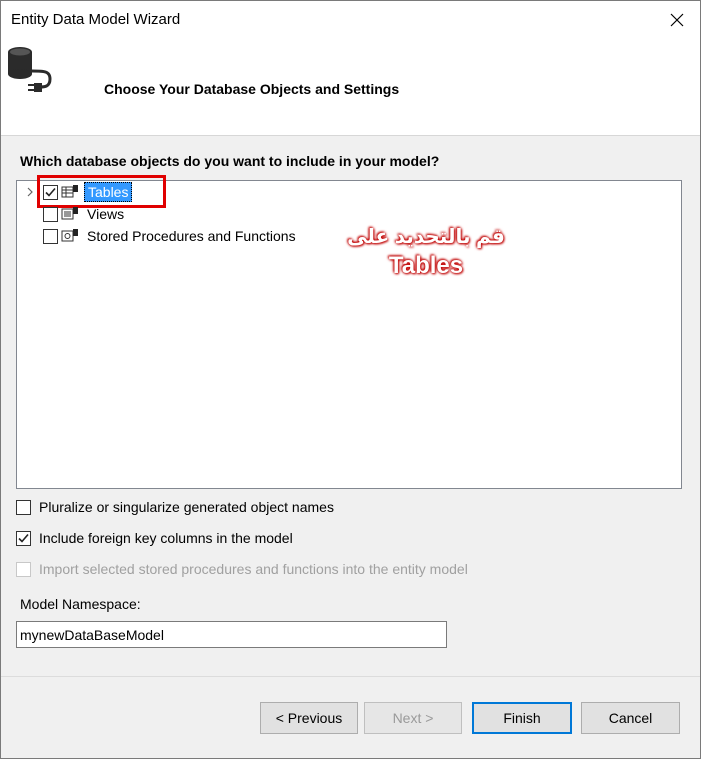 The width and height of the screenshot is (701, 759). Describe the element at coordinates (23, 507) in the screenshot. I see `pluralize-checkbox` at that location.